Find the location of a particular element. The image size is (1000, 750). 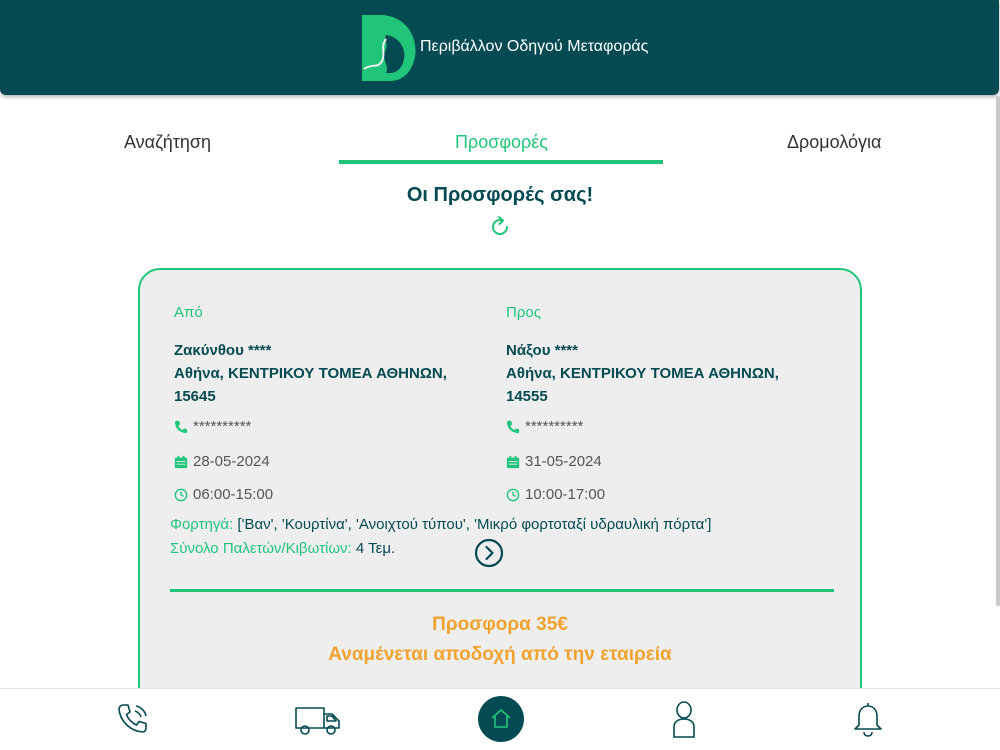

from-date: 28-05-2024 is located at coordinates (231, 461).